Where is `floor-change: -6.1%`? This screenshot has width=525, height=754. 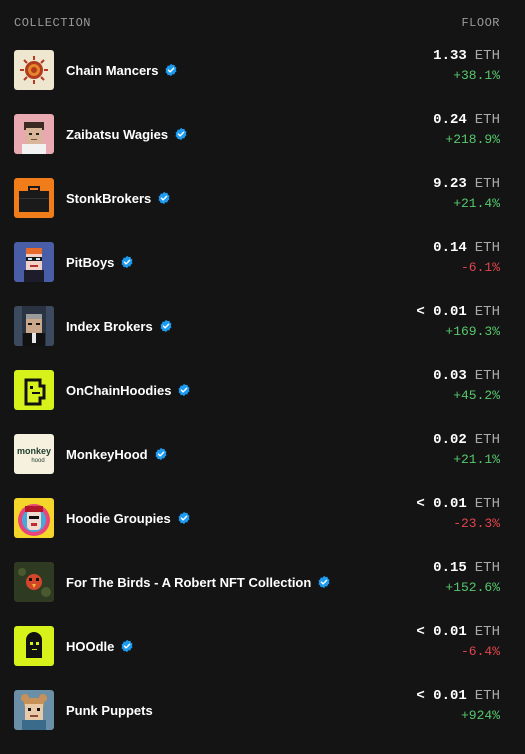
floor-change: -6.1% is located at coordinates (480, 267).